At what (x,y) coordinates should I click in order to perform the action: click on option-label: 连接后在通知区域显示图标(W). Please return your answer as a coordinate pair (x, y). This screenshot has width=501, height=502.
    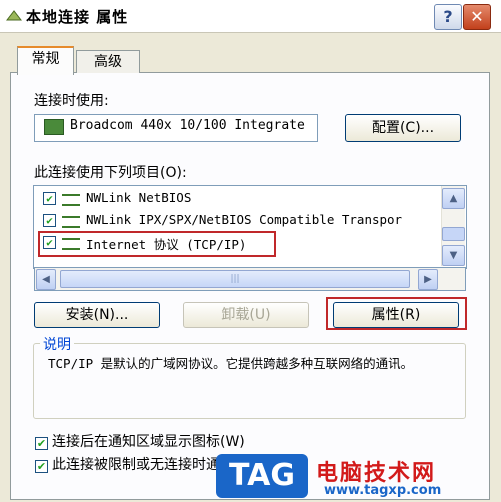
    Looking at the image, I should click on (148, 442).